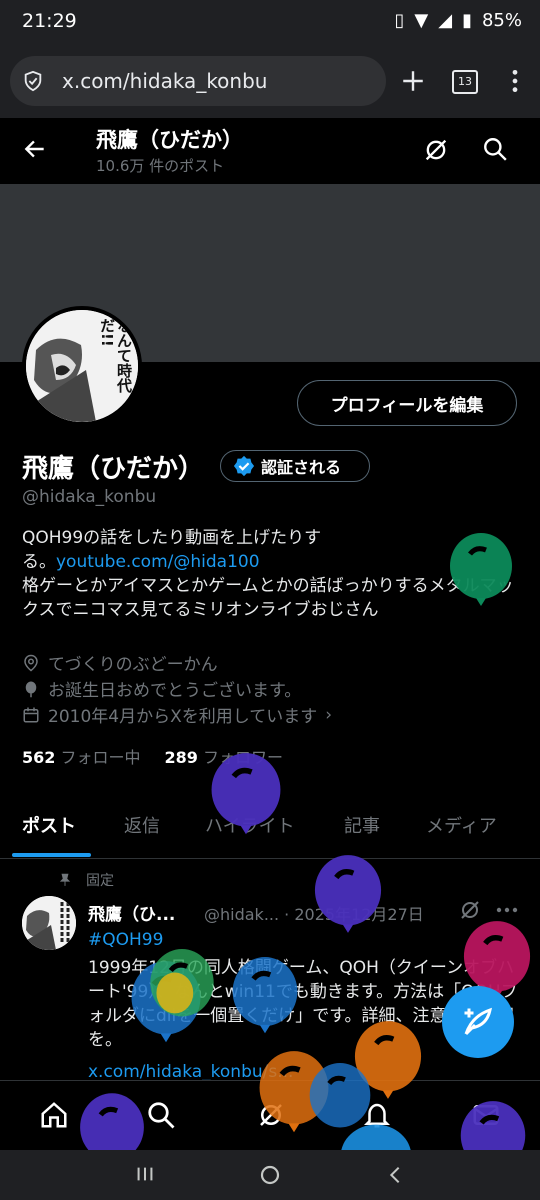  I want to click on joined-text: 2010年4月からXを利用しています, so click(183, 717).